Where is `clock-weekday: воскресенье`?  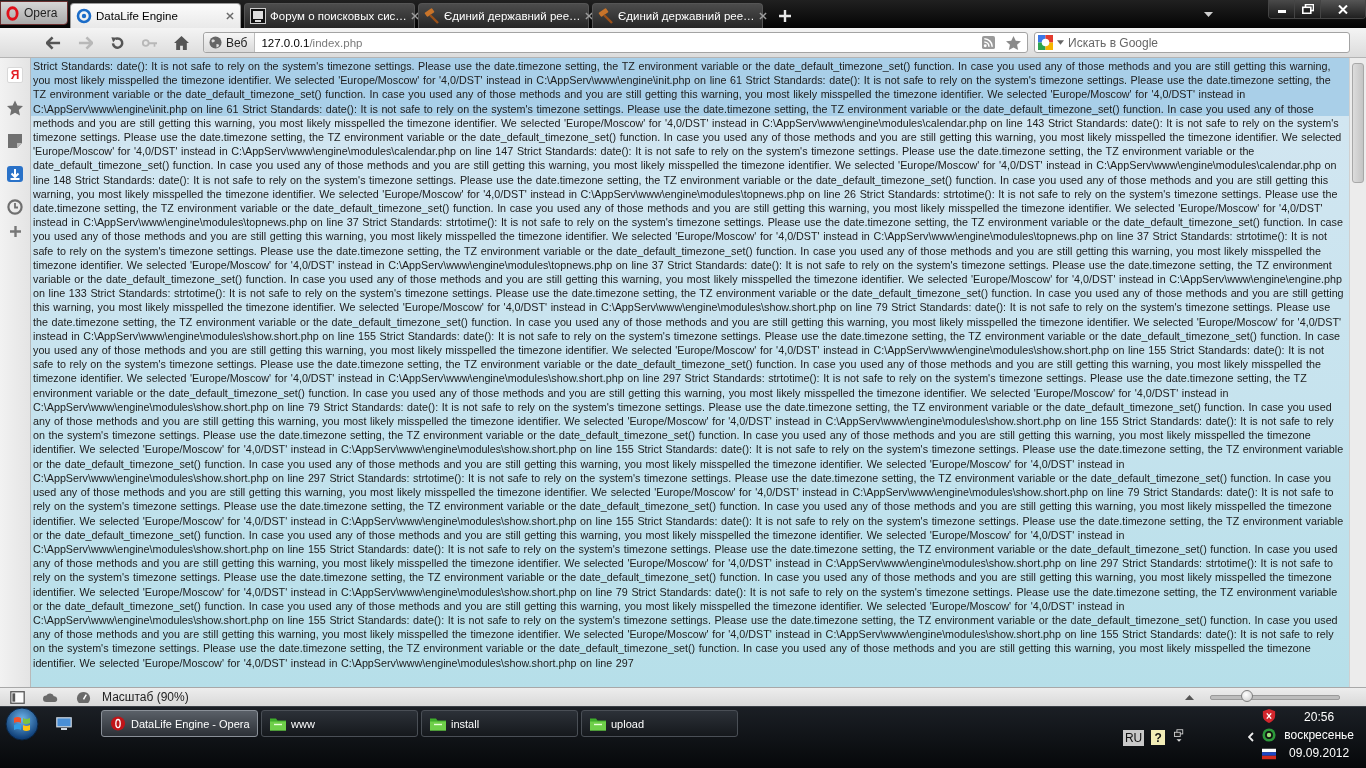
clock-weekday: воскресенье is located at coordinates (1319, 735).